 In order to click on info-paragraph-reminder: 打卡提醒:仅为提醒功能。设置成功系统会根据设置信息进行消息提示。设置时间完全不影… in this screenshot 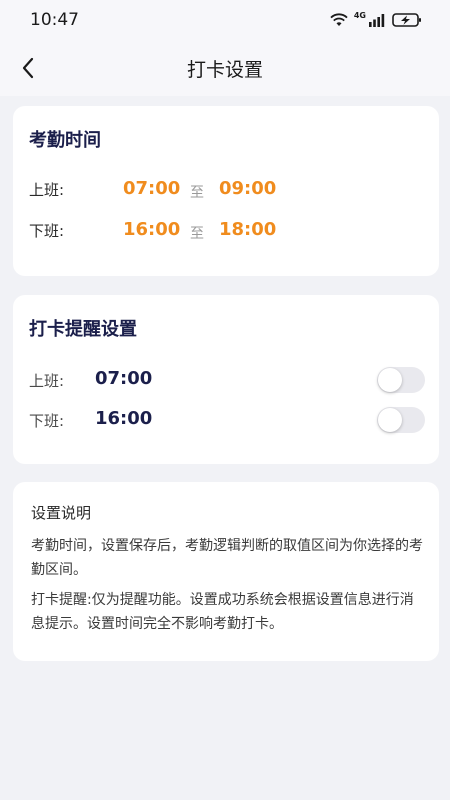, I will do `click(222, 612)`.